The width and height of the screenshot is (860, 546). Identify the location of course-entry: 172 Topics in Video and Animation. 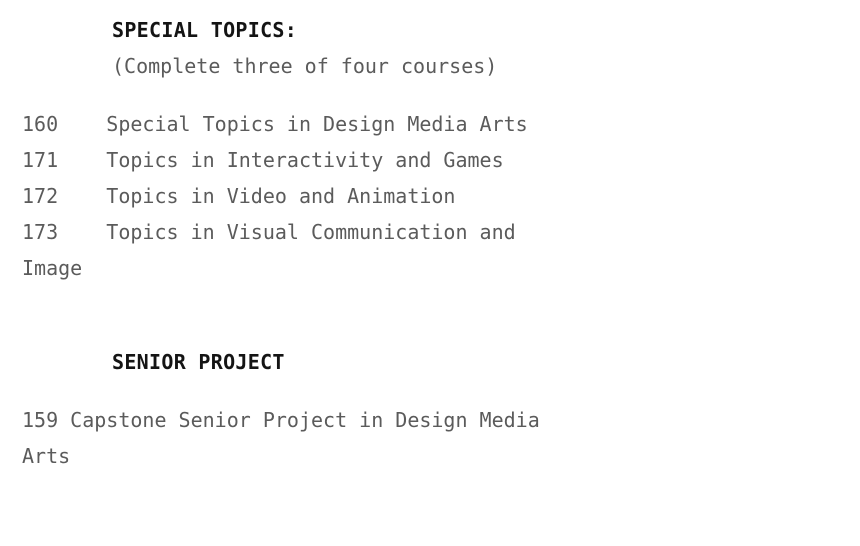
(239, 196).